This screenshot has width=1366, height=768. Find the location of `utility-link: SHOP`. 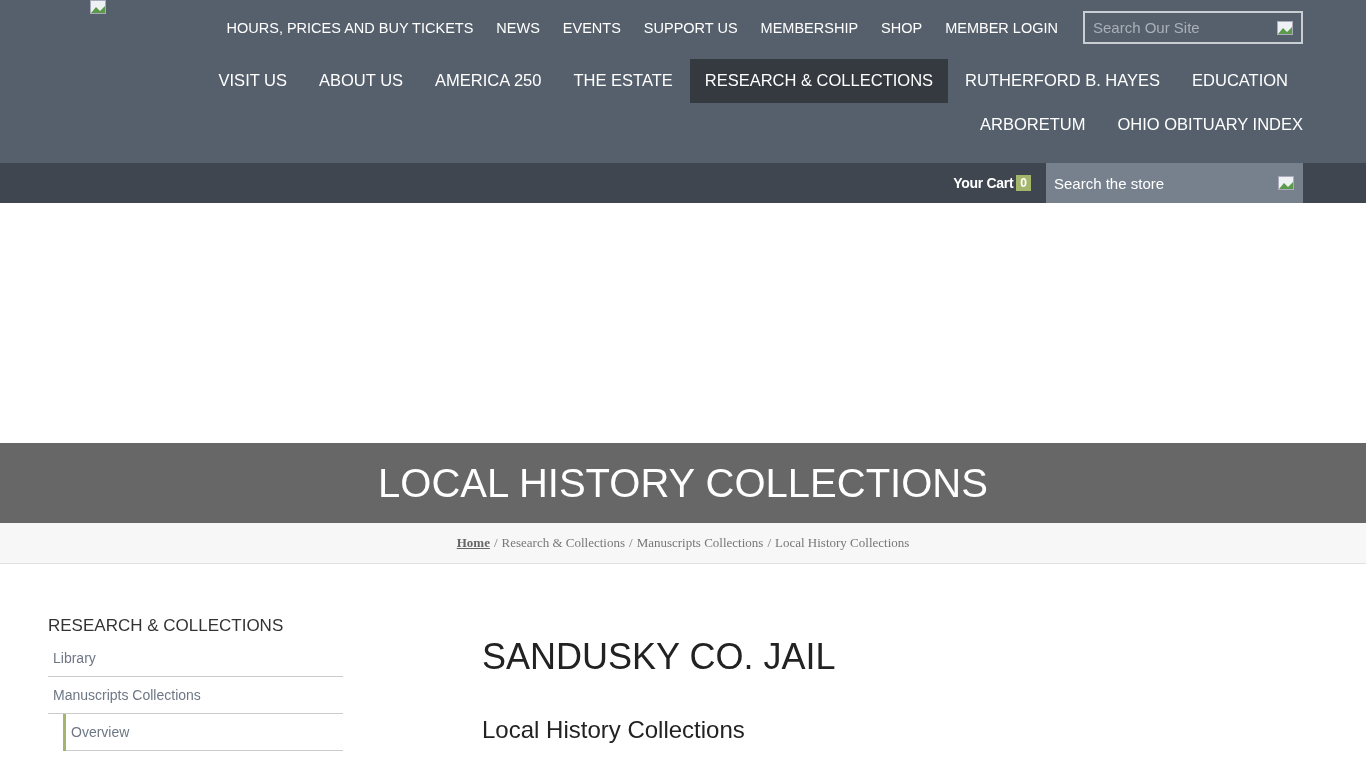

utility-link: SHOP is located at coordinates (902, 27).